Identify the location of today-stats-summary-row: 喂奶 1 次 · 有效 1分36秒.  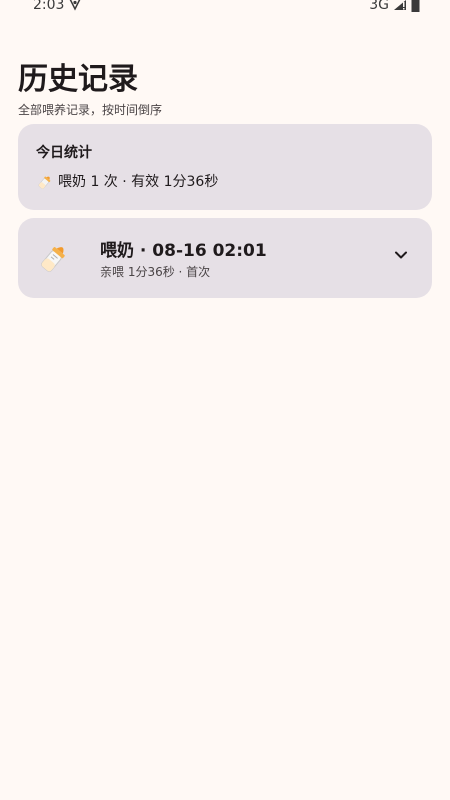
(127, 182).